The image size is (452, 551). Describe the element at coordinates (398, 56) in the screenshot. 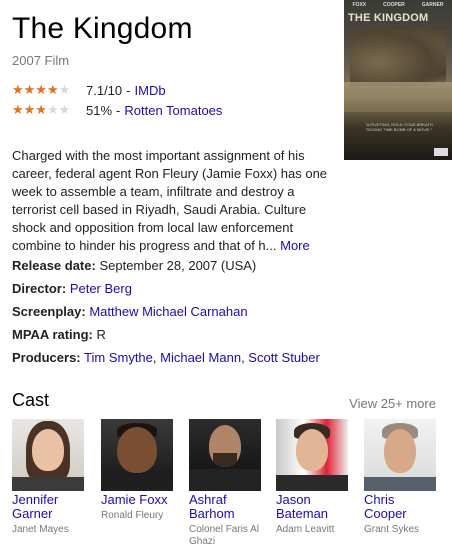

I see `poster-figures` at that location.